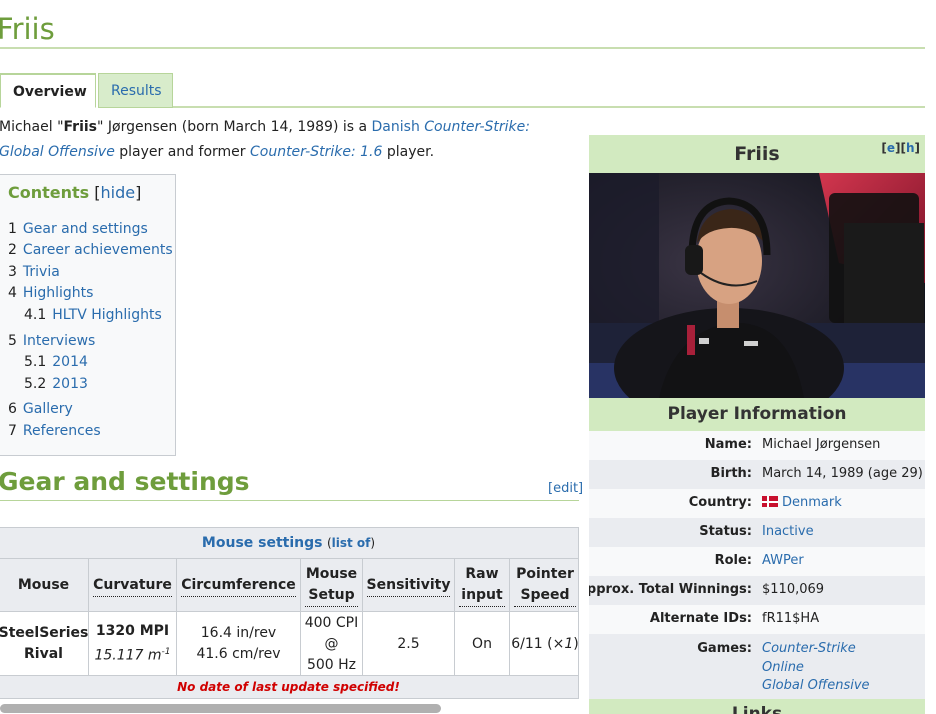 This screenshot has width=936, height=714. Describe the element at coordinates (408, 152) in the screenshot. I see `intro-text: player.` at that location.